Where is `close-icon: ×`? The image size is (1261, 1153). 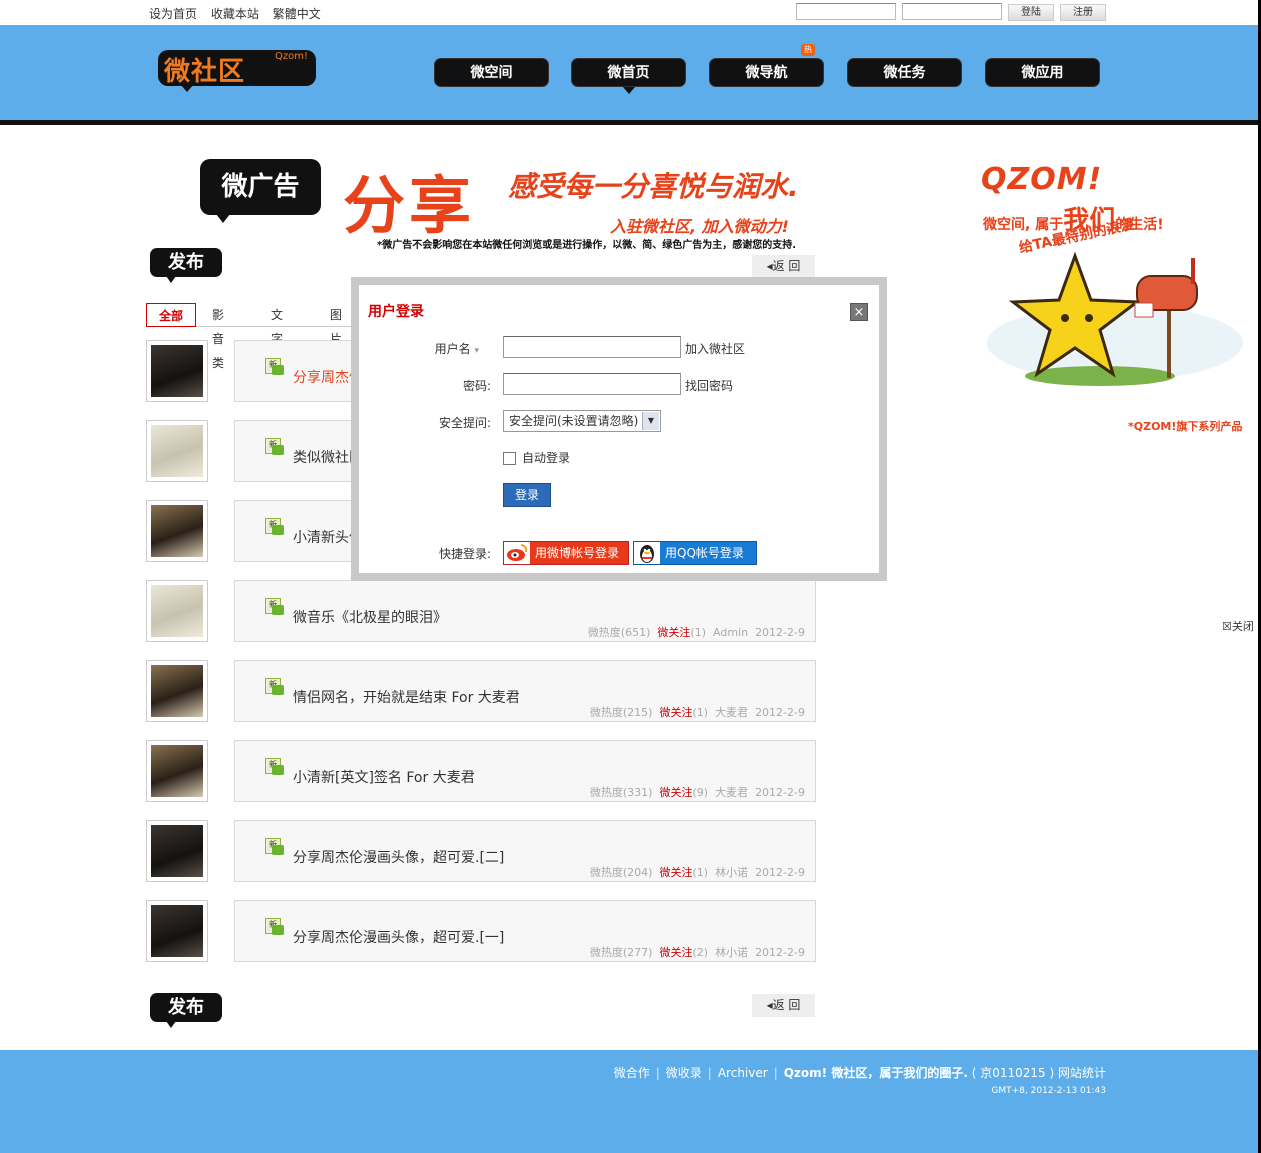 close-icon: × is located at coordinates (859, 312).